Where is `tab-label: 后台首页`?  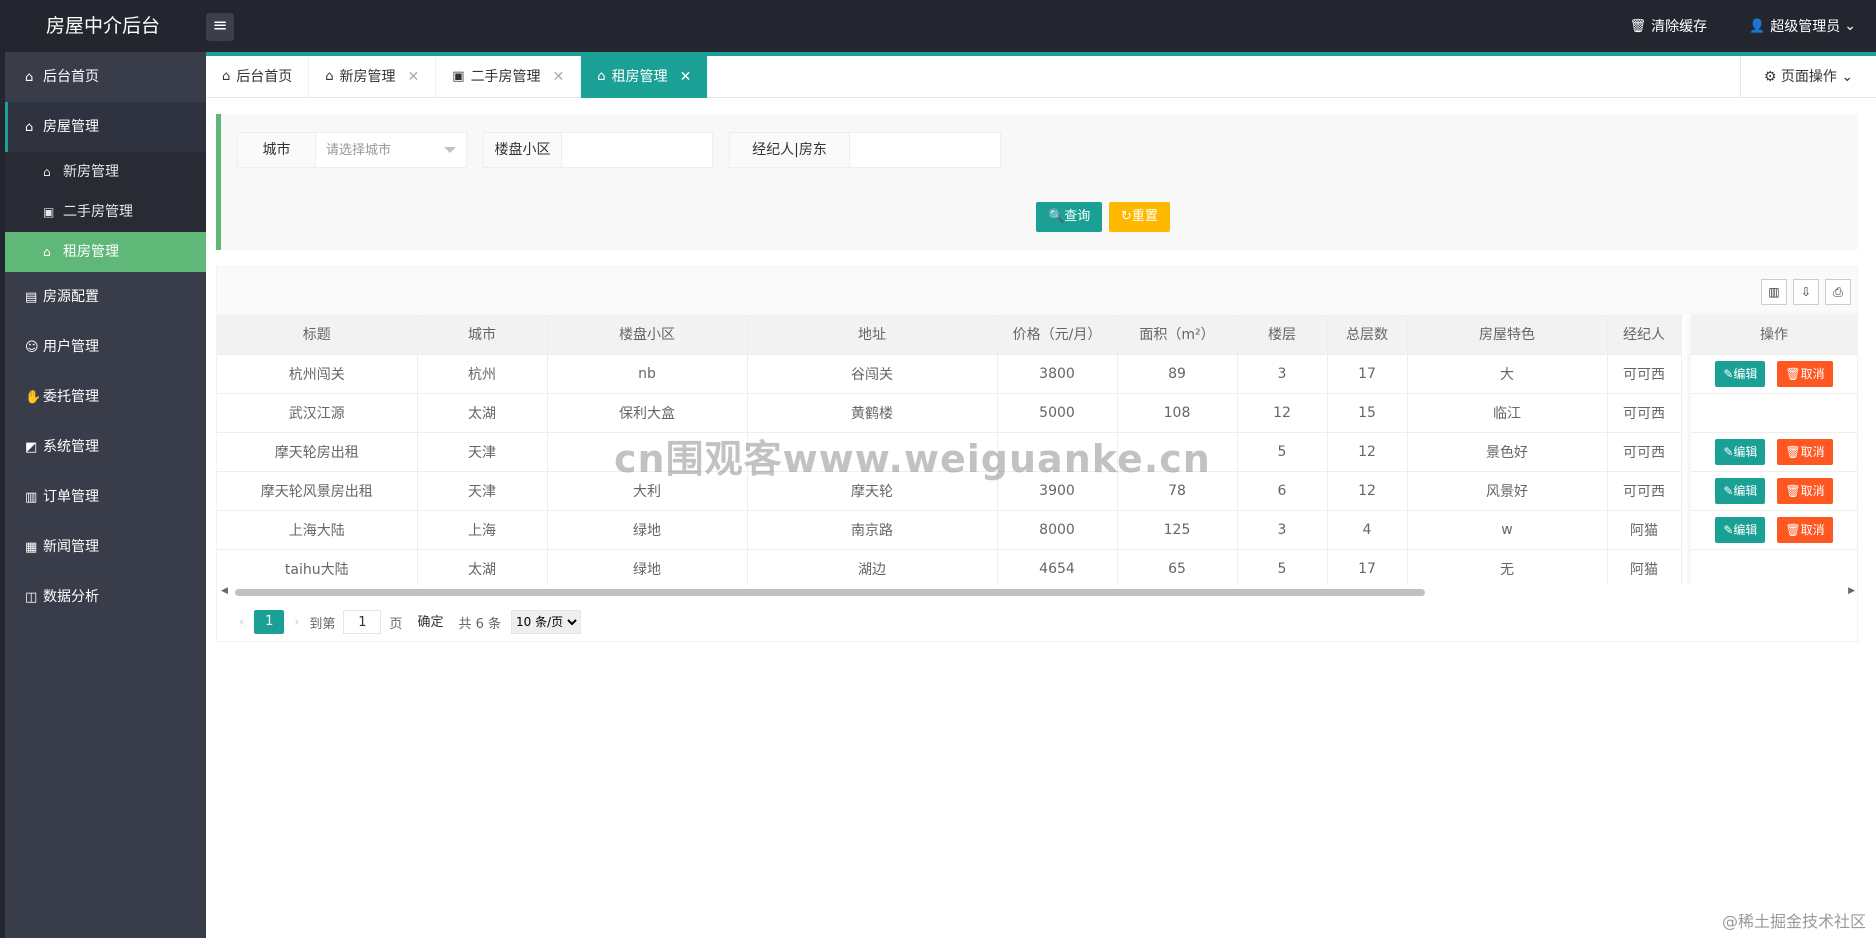 tab-label: 后台首页 is located at coordinates (264, 77).